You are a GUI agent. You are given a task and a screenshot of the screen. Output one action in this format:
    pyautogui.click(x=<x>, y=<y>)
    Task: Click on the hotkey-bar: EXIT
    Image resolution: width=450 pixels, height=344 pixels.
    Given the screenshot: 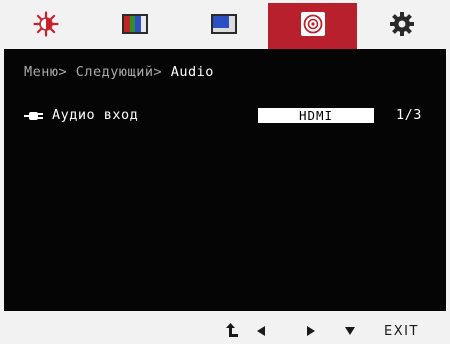 What is the action you would take?
    pyautogui.click(x=225, y=331)
    